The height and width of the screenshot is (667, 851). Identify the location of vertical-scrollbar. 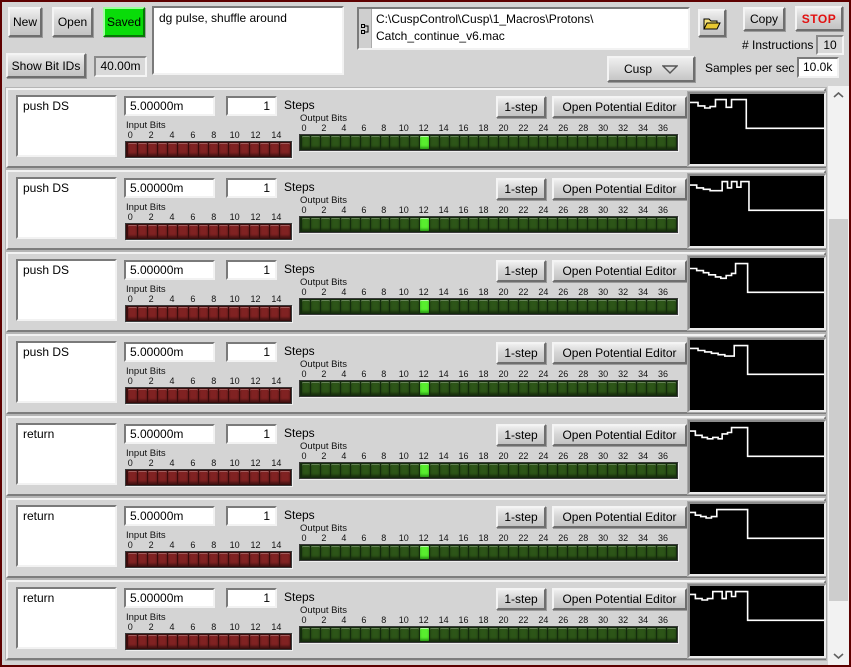
(838, 375).